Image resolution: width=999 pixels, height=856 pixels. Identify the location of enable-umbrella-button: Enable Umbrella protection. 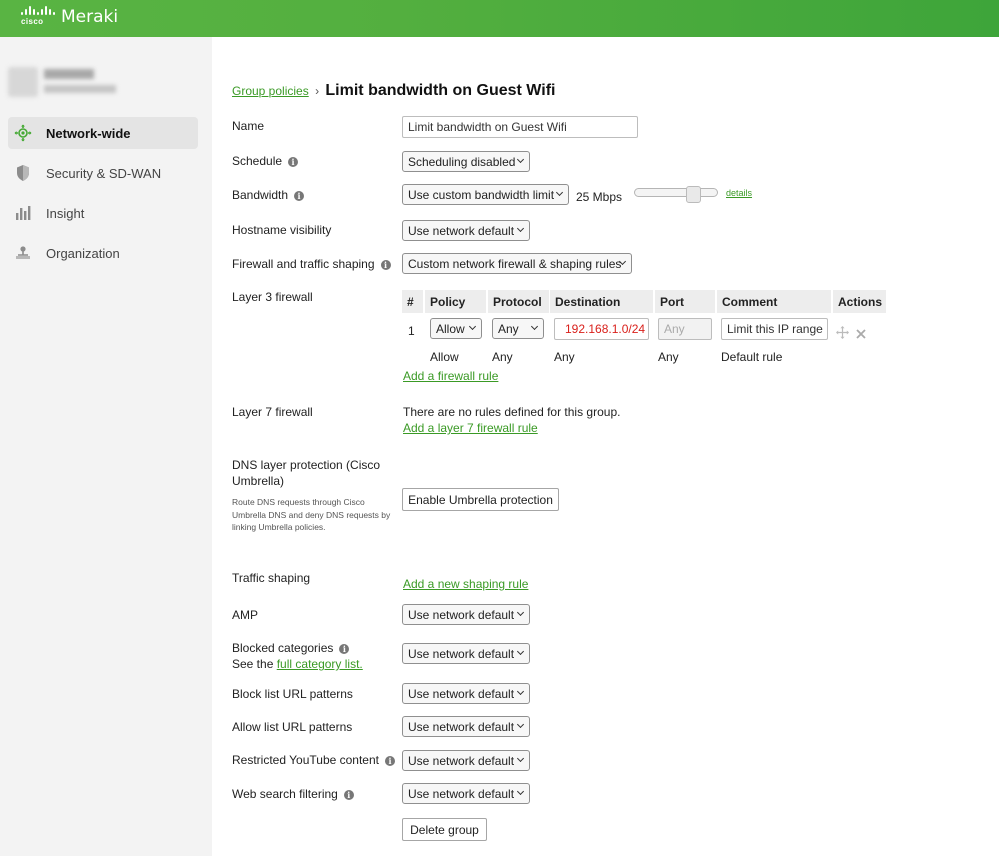
(480, 499).